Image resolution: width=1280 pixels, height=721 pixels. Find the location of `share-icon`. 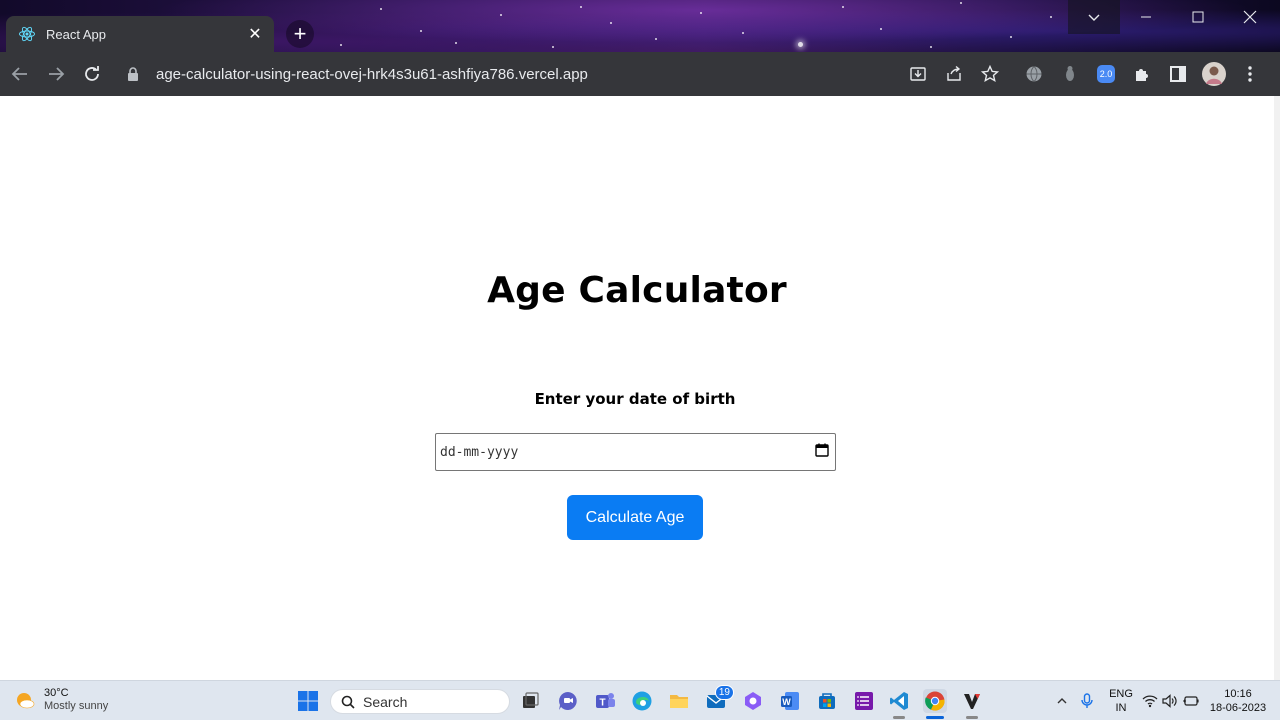

share-icon is located at coordinates (954, 74).